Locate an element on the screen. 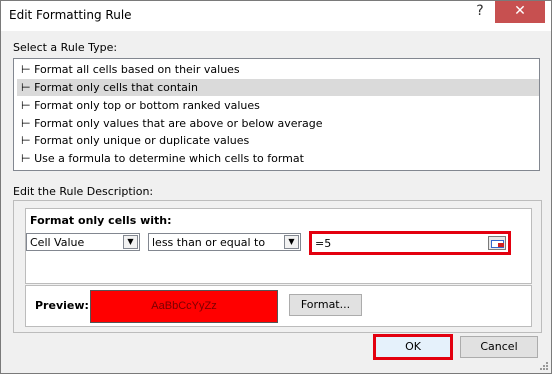 The image size is (552, 374). rule-description-label: Edit the Rule Description: is located at coordinates (83, 191).